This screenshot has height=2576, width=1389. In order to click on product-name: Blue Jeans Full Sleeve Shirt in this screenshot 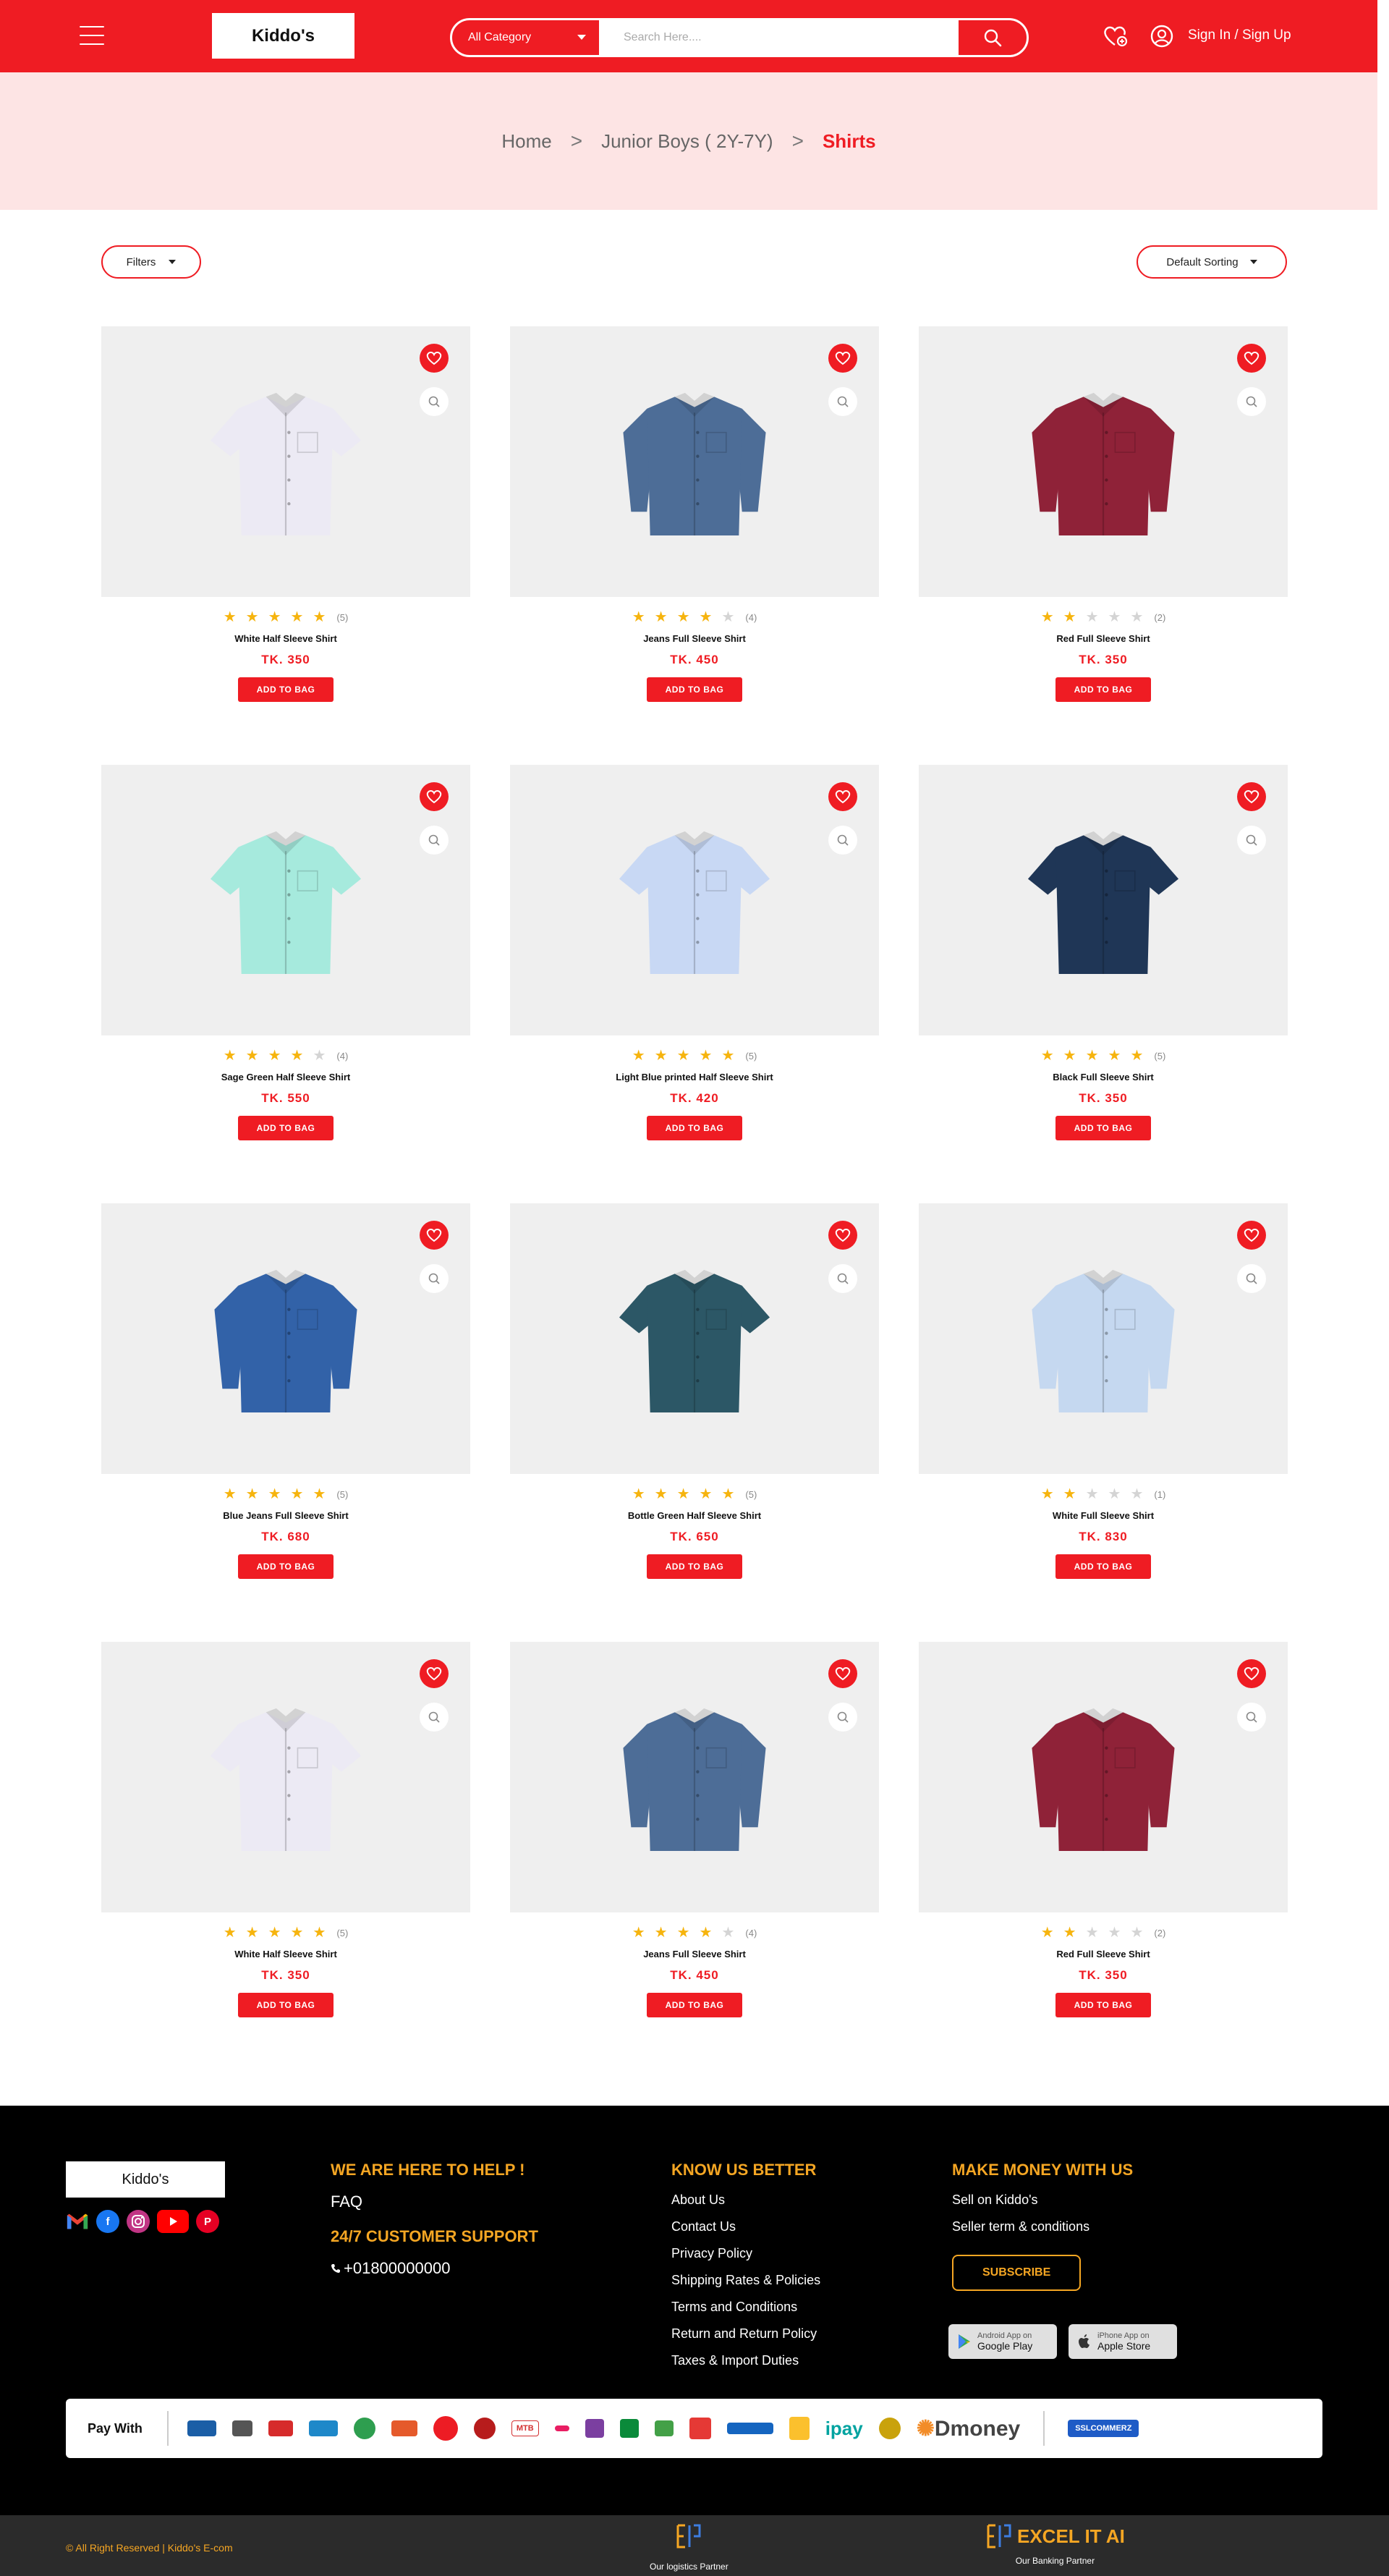, I will do `click(285, 1515)`.